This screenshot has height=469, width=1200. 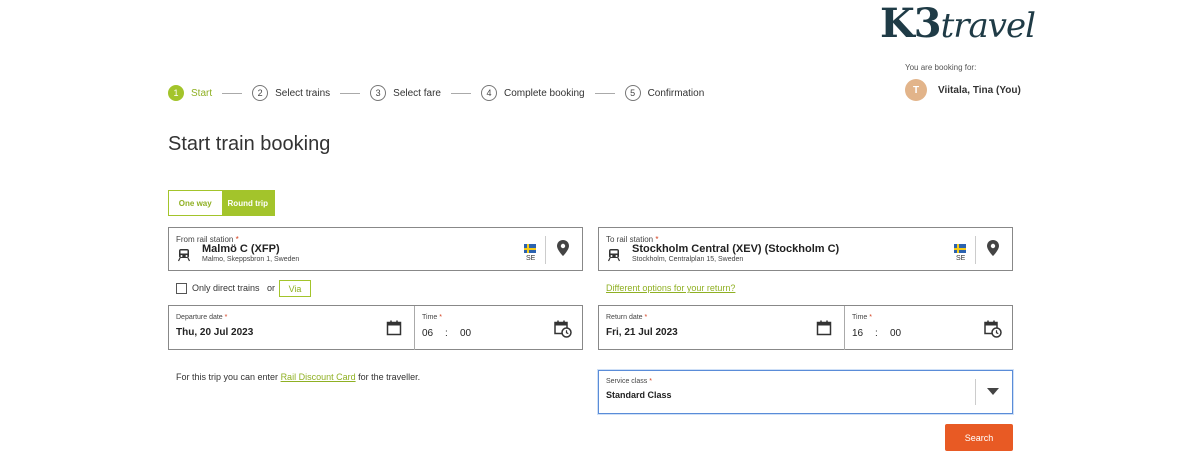 What do you see at coordinates (488, 93) in the screenshot?
I see `step-number: 4` at bounding box center [488, 93].